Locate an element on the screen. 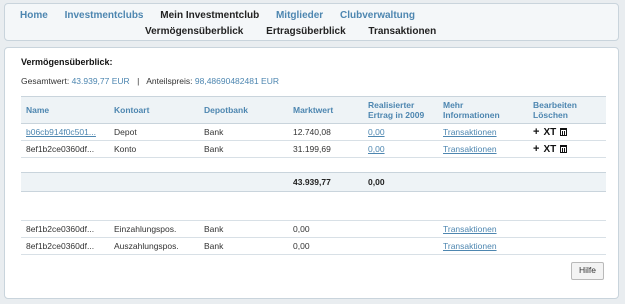  kontoart-cell: Einzahlungspos. is located at coordinates (154, 229).